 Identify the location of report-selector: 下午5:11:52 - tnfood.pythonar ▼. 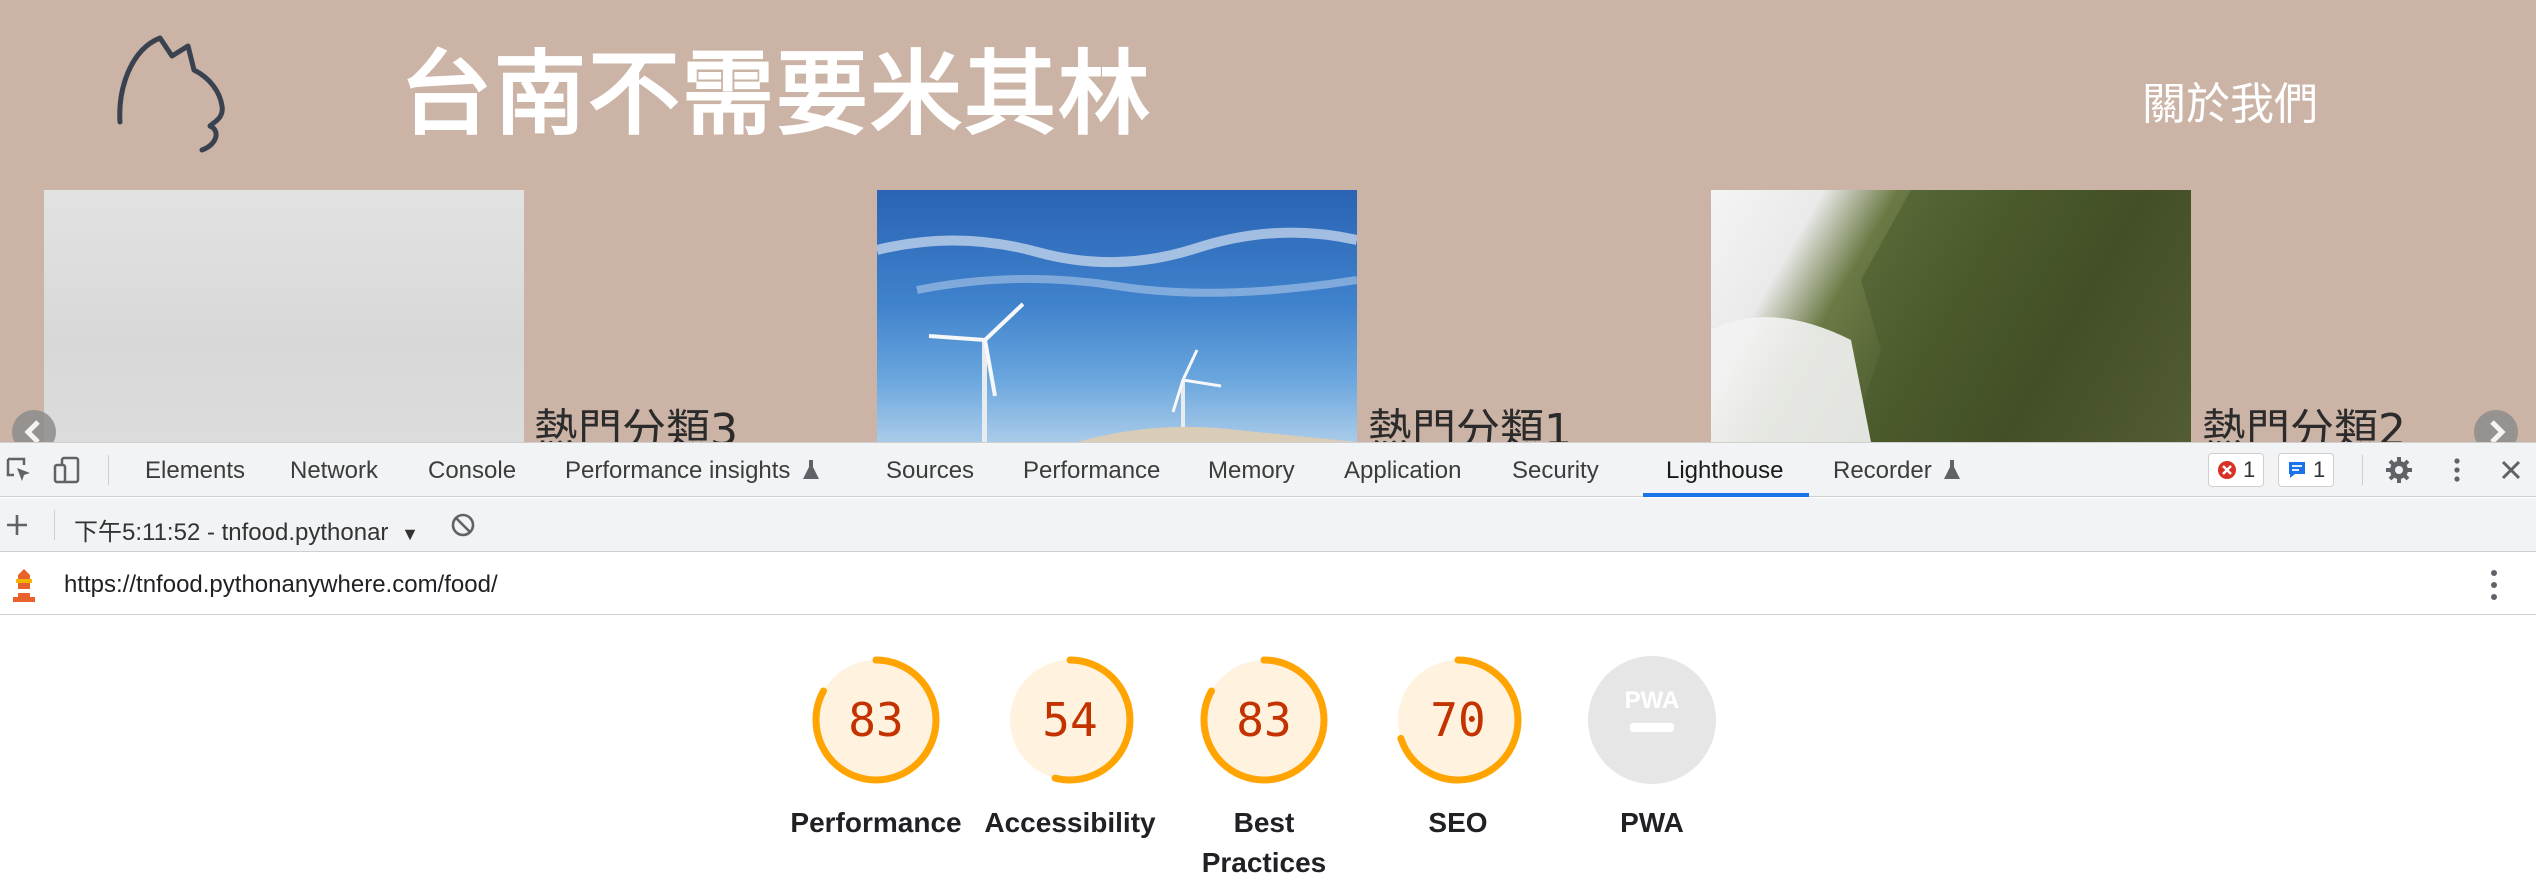
(246, 529).